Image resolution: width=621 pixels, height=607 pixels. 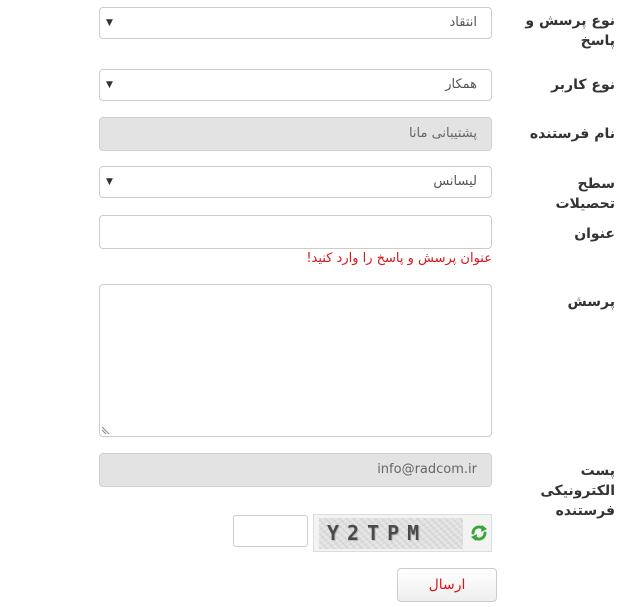 What do you see at coordinates (463, 22) in the screenshot?
I see `question-type-value: انتقاد` at bounding box center [463, 22].